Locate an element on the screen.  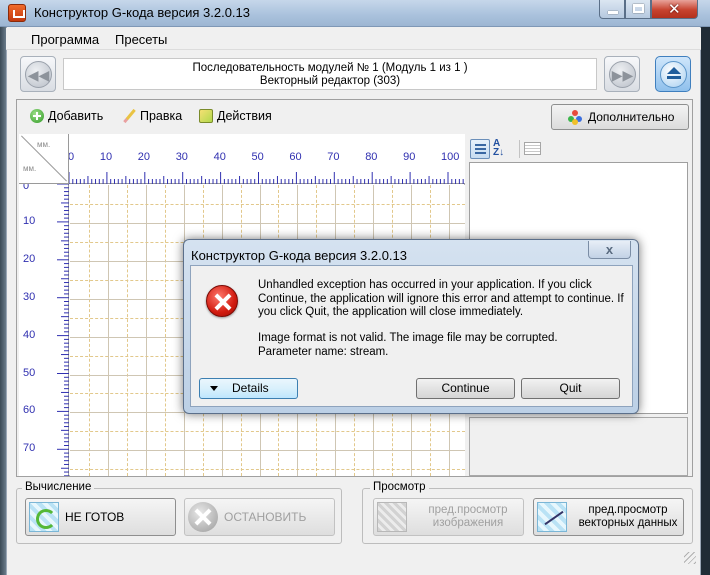
maximize-icon is located at coordinates (638, 8).